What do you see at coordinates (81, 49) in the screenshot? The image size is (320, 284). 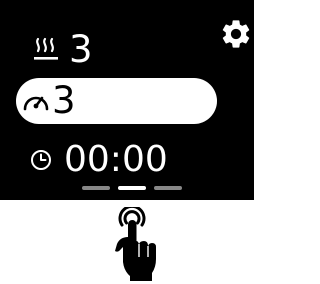 I see `heat-level-value: 3` at bounding box center [81, 49].